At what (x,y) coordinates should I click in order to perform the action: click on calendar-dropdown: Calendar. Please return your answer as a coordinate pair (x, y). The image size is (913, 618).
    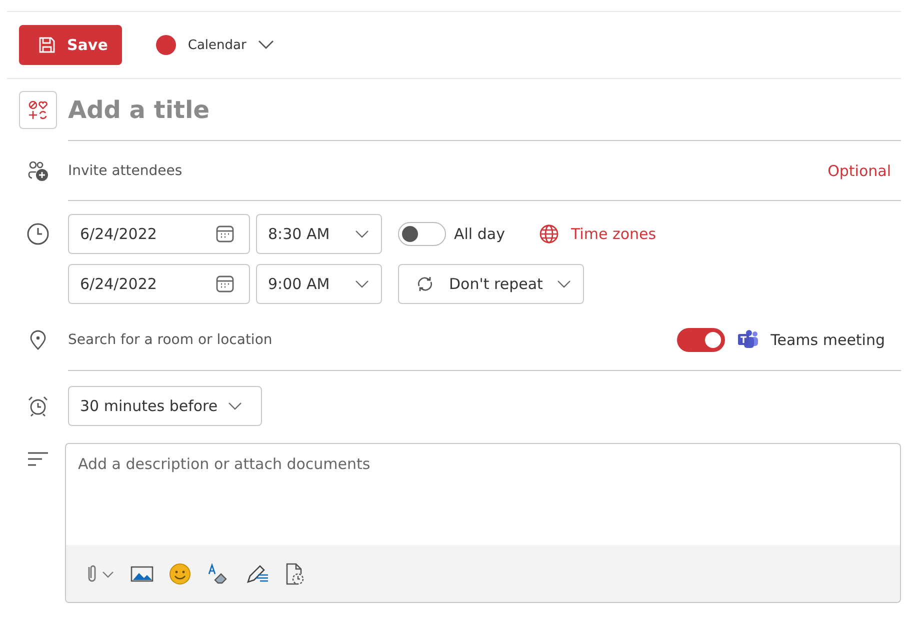
    Looking at the image, I should click on (215, 45).